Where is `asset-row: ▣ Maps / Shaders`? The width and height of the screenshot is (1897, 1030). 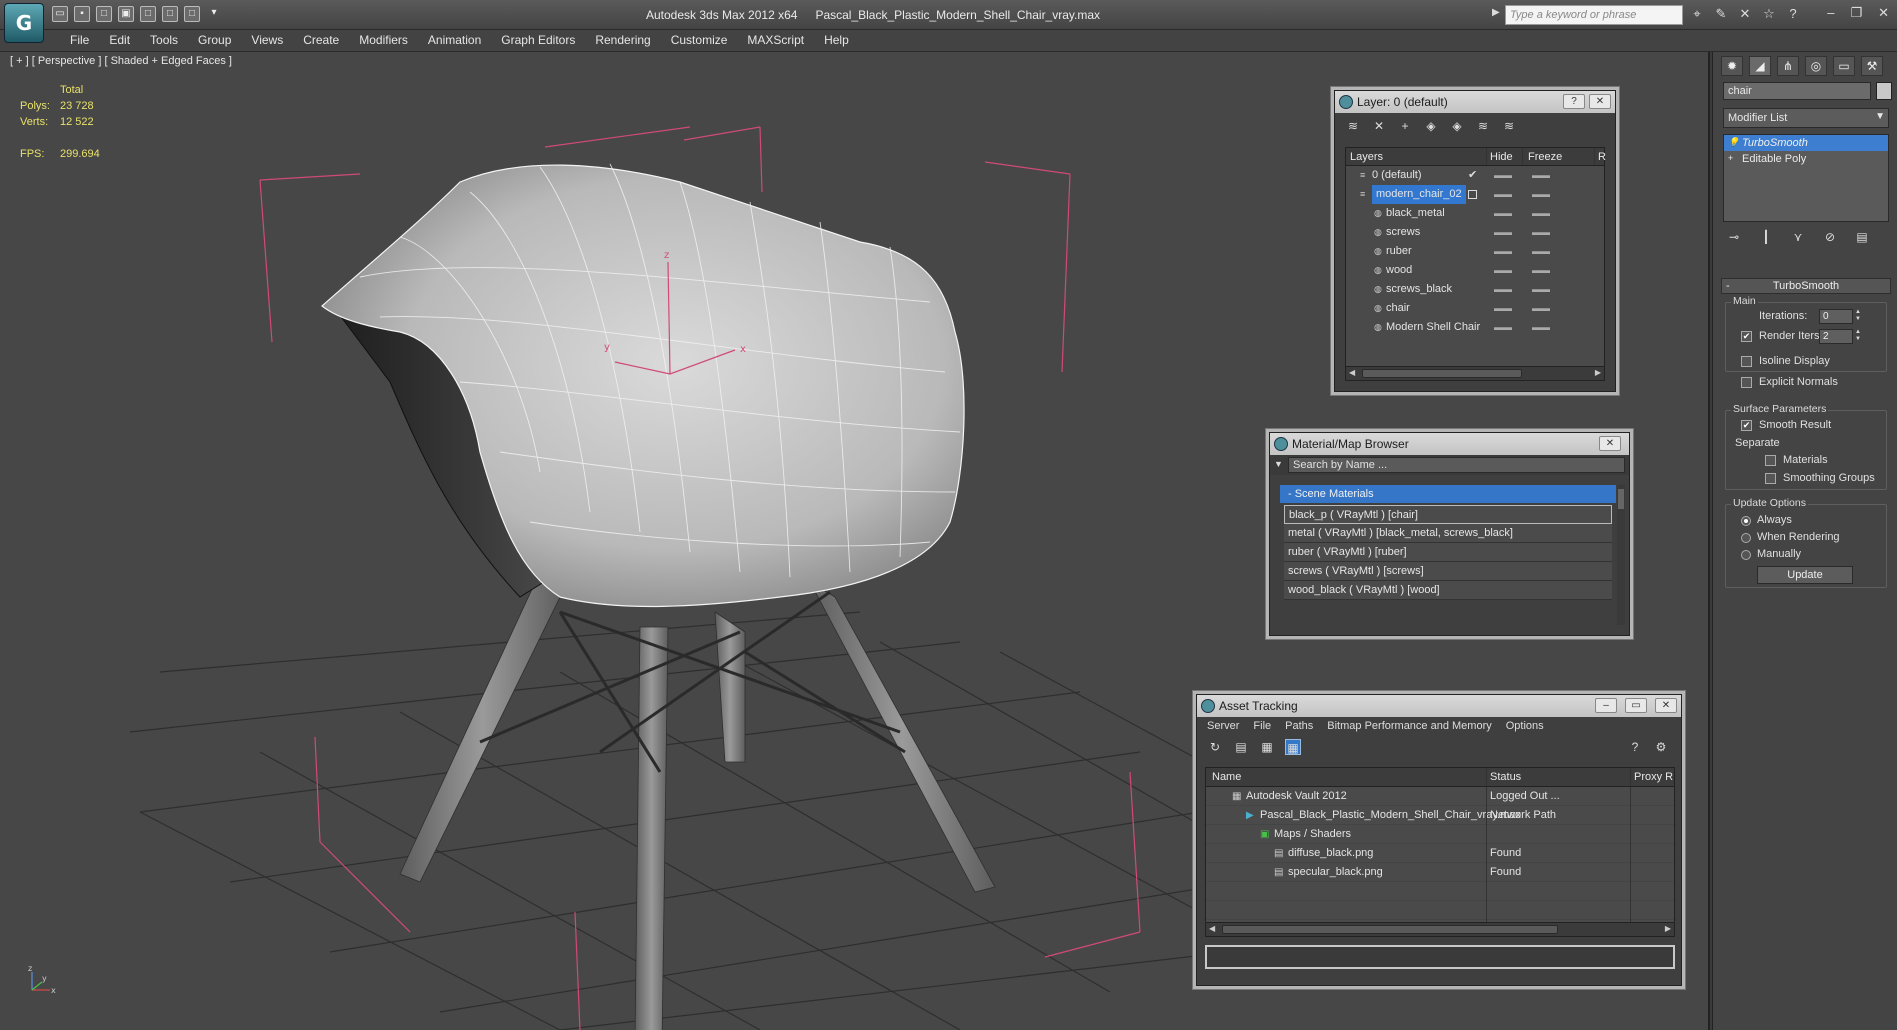 asset-row: ▣ Maps / Shaders is located at coordinates (1440, 834).